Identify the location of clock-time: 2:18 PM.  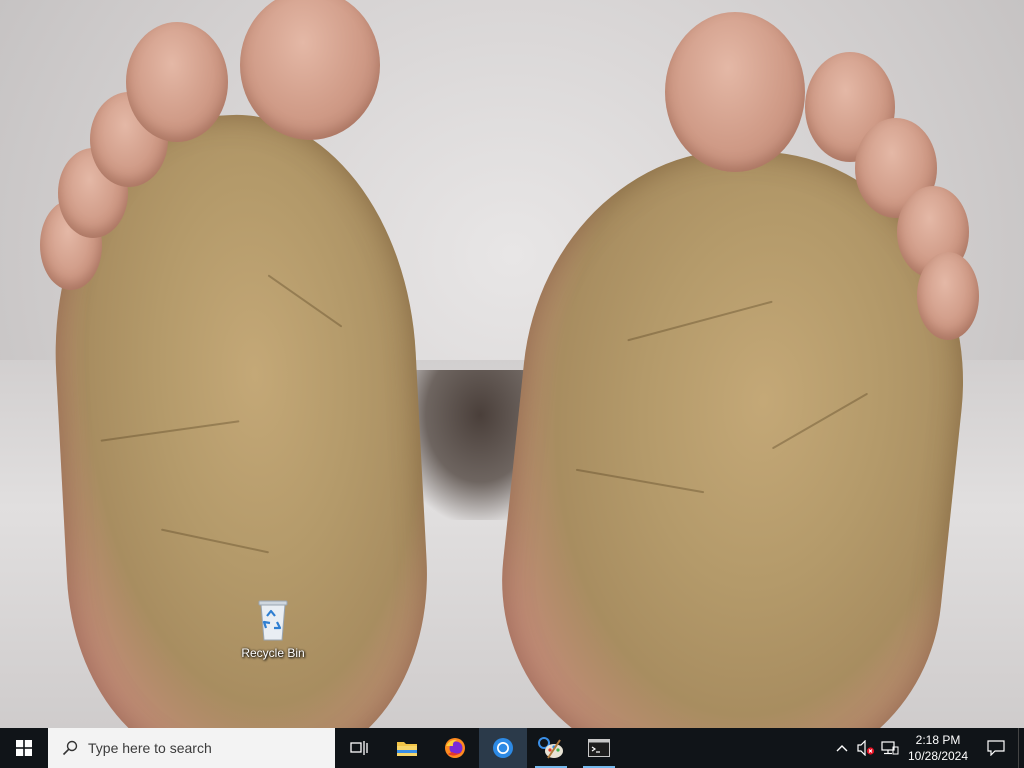
(938, 740).